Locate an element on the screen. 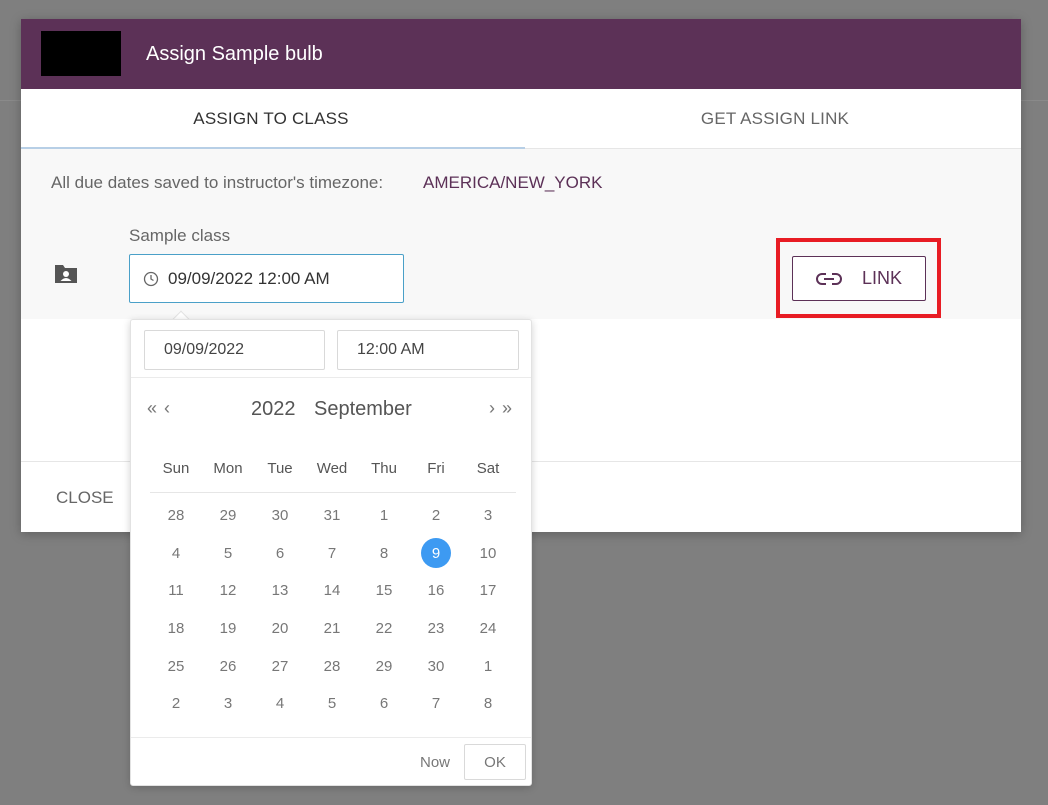  now-button: Now is located at coordinates (435, 762).